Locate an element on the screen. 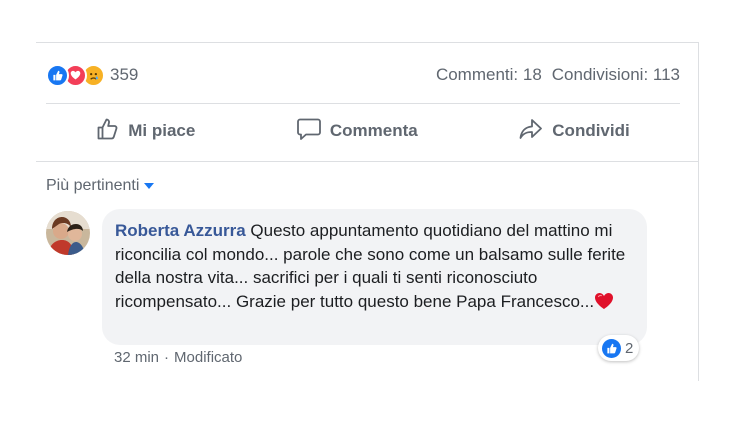 This screenshot has height=422, width=750. like-button-label: Mi piace is located at coordinates (162, 130).